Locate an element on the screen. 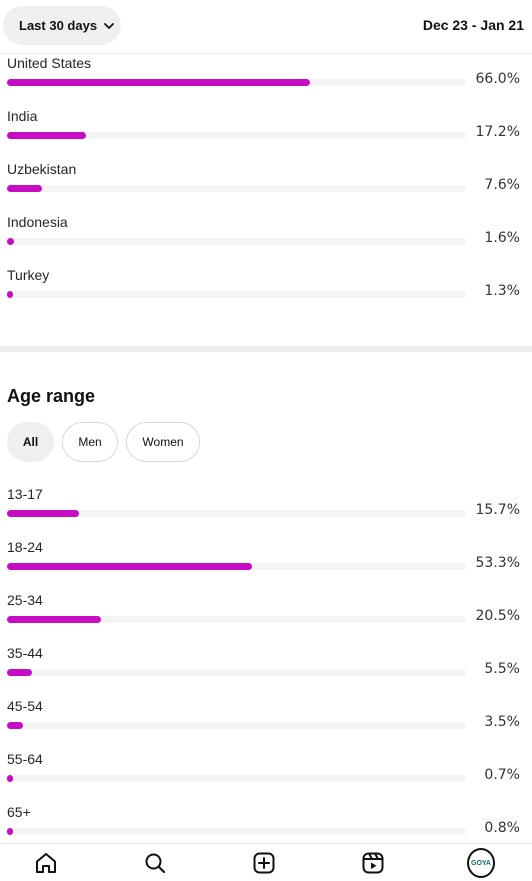 This screenshot has height=881, width=532. age-row: 55-64 0.7% is located at coordinates (266, 777).